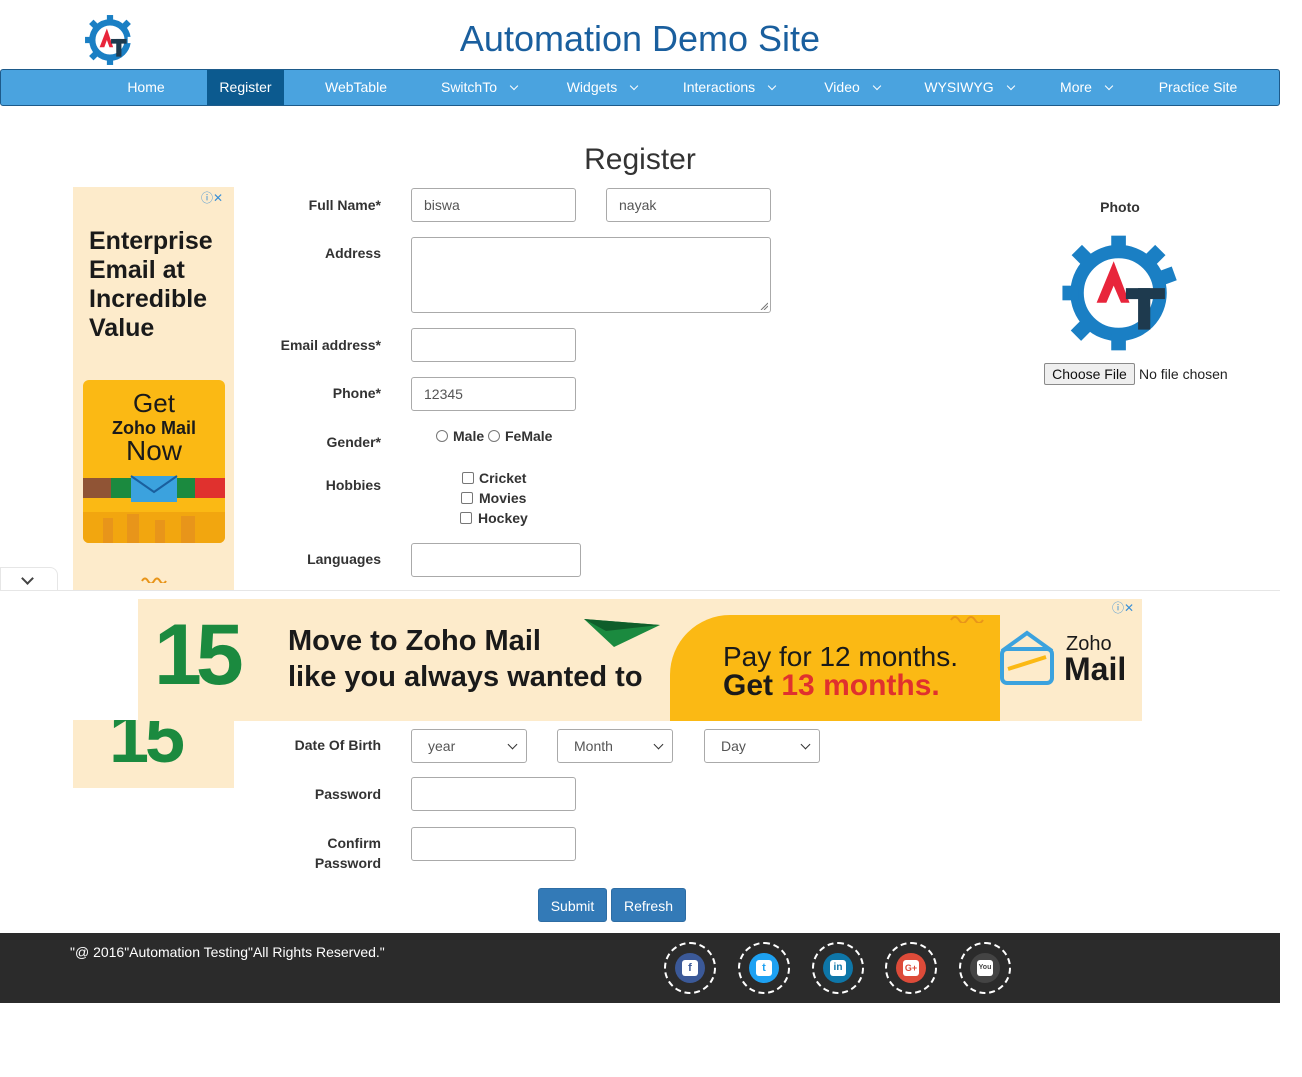 The height and width of the screenshot is (1077, 1302). Describe the element at coordinates (137, 270) in the screenshot. I see `side-ad-headline-line: Email at` at that location.